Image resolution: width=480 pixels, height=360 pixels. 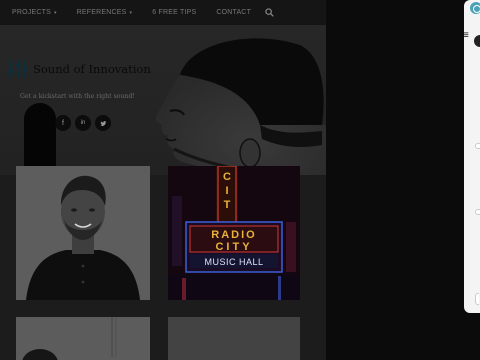 What do you see at coordinates (101, 12) in the screenshot?
I see `nav-item-label: REFERENCES` at bounding box center [101, 12].